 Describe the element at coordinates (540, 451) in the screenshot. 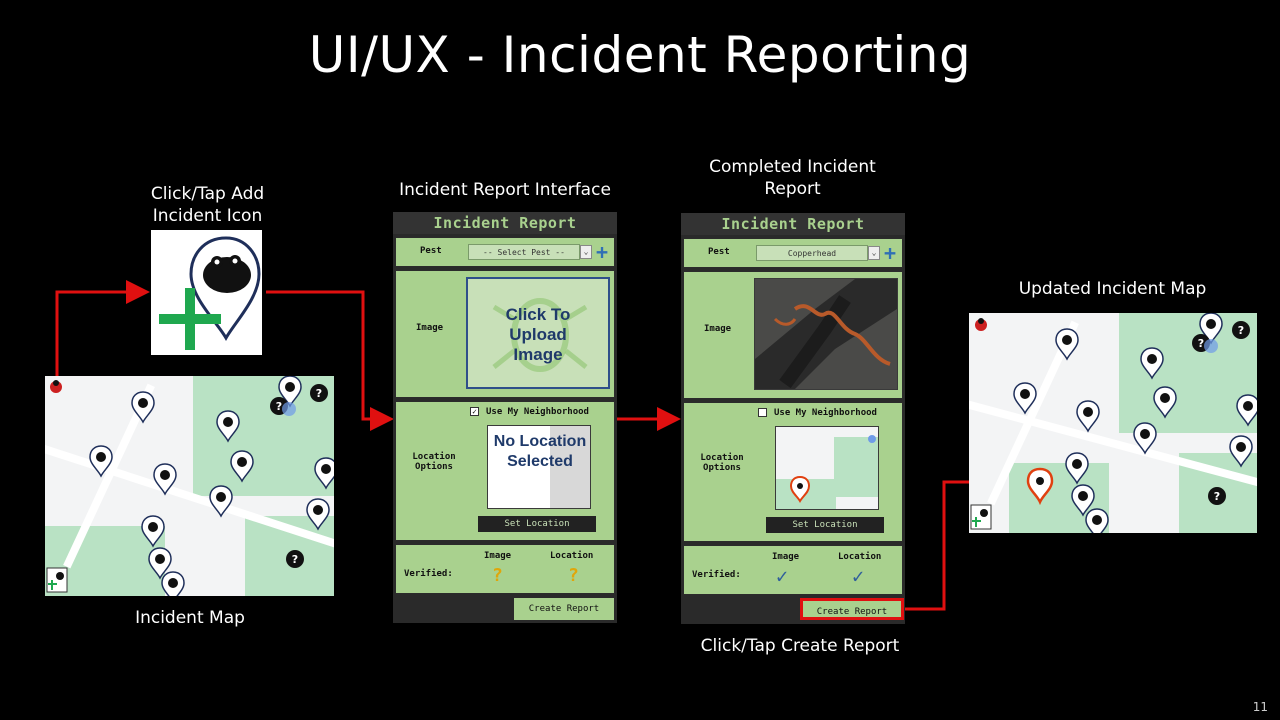

I see `no-location-text: No Location Selected` at that location.